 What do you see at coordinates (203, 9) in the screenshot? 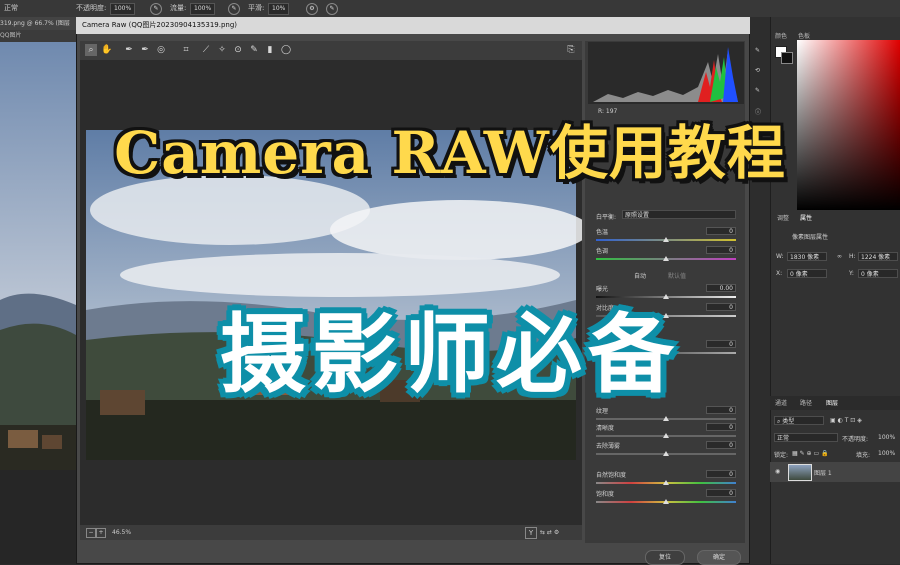
I see `flow-field: 100%` at bounding box center [203, 9].